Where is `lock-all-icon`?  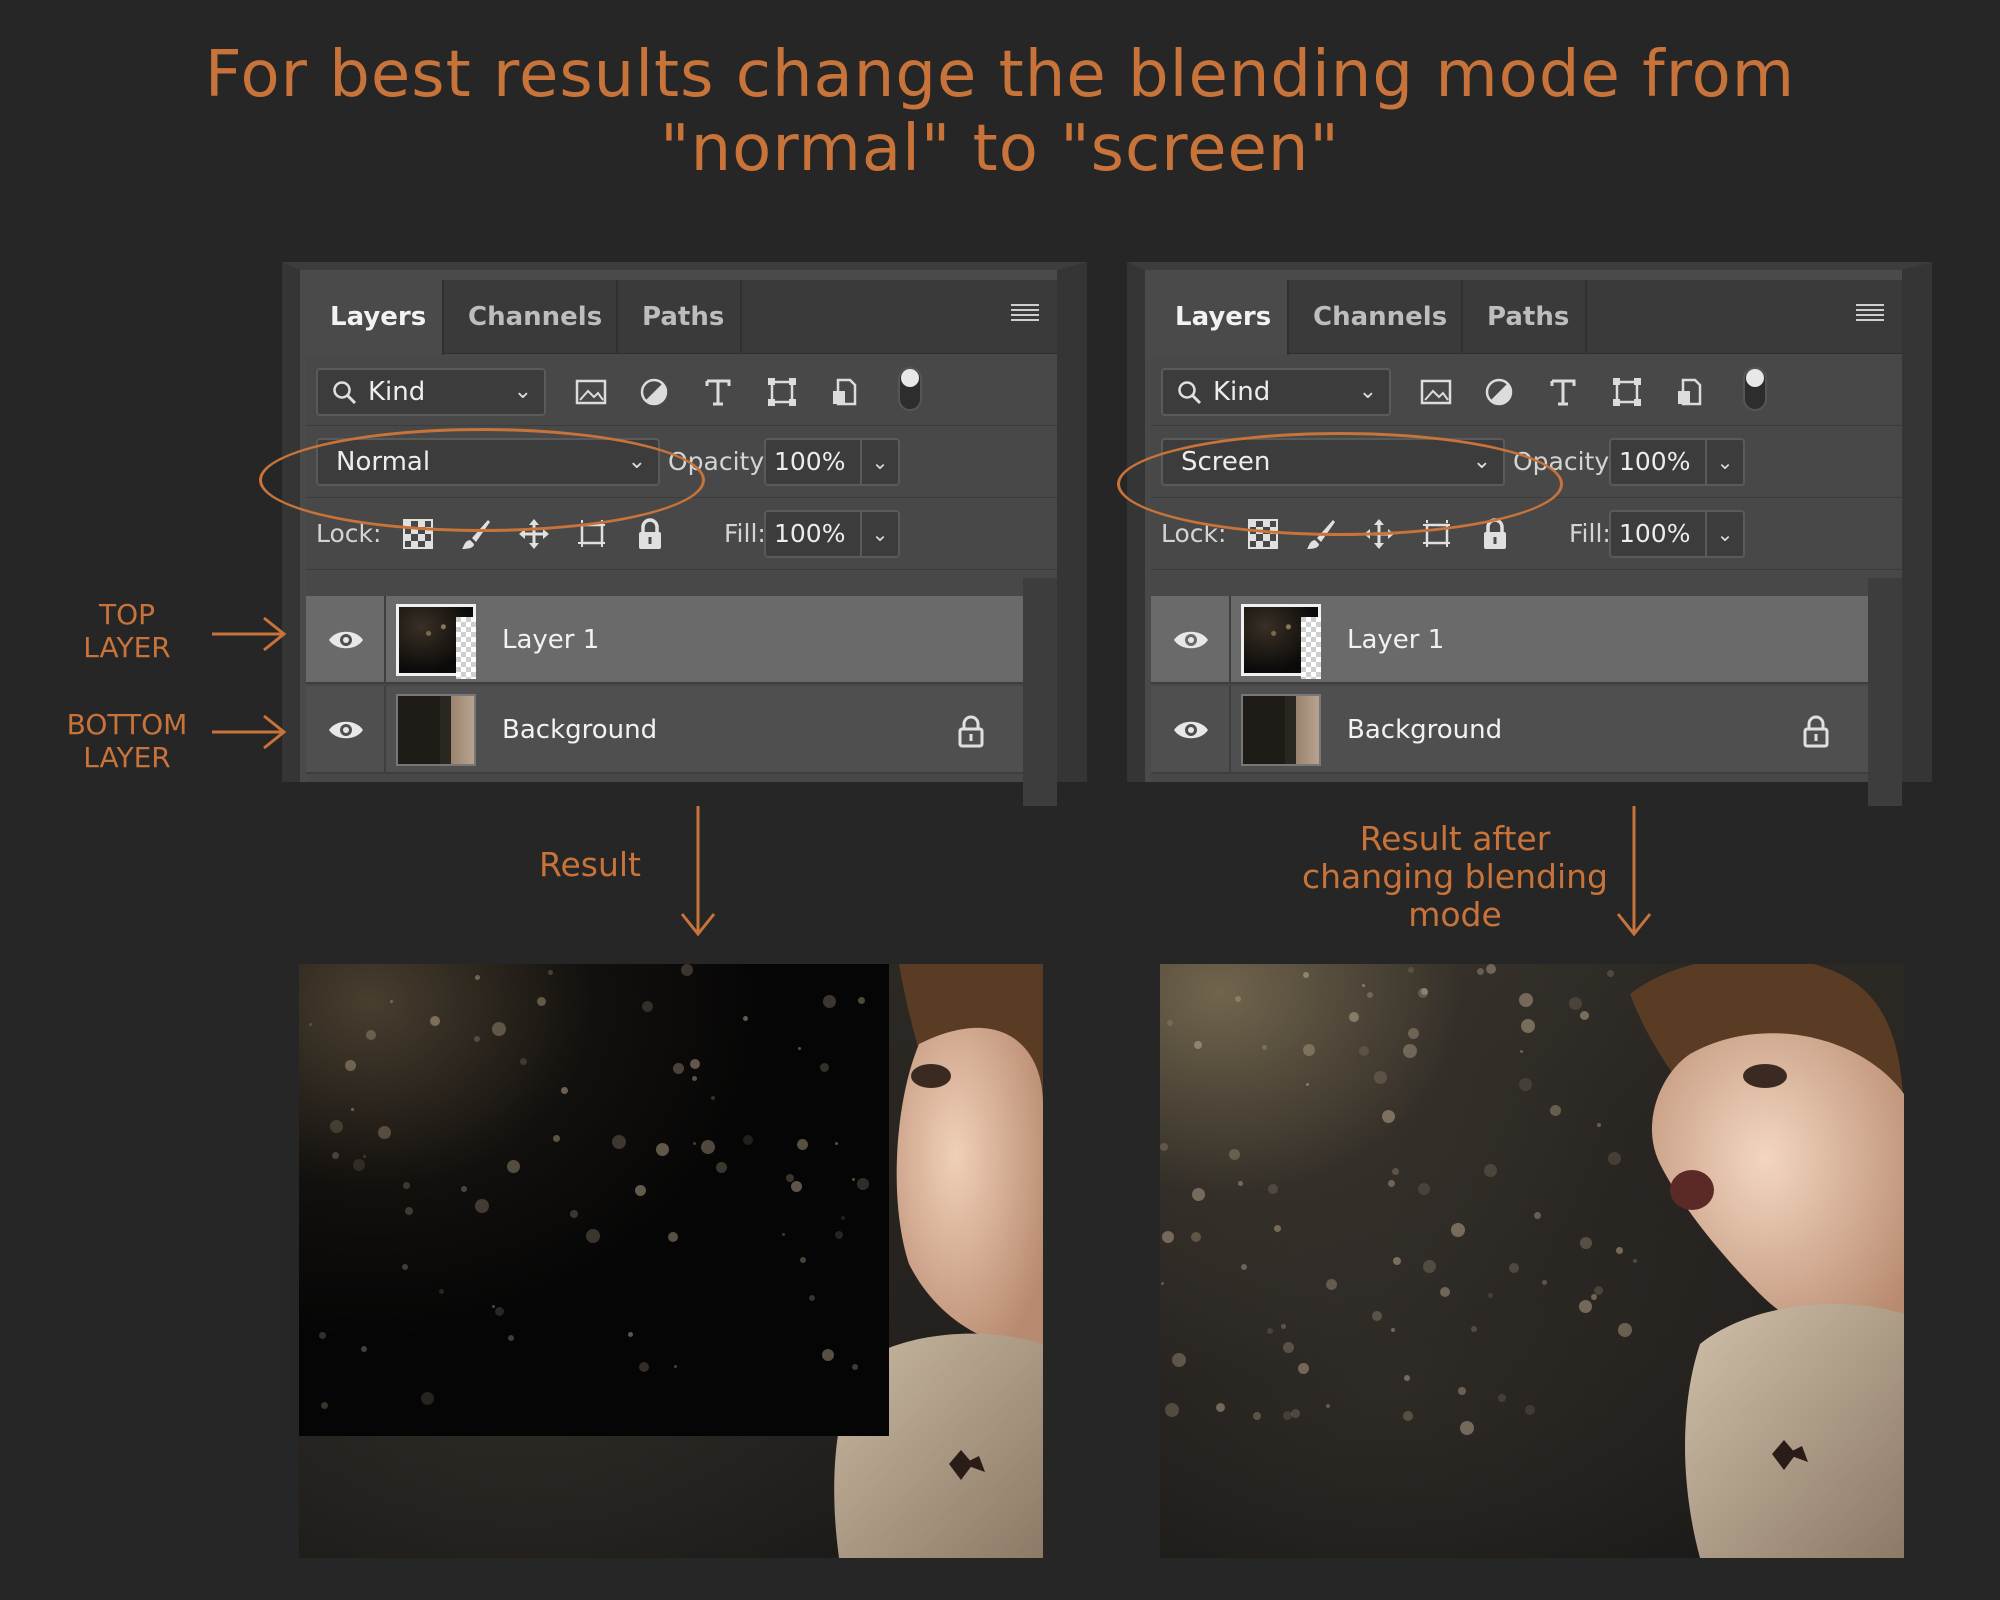 lock-all-icon is located at coordinates (650, 534).